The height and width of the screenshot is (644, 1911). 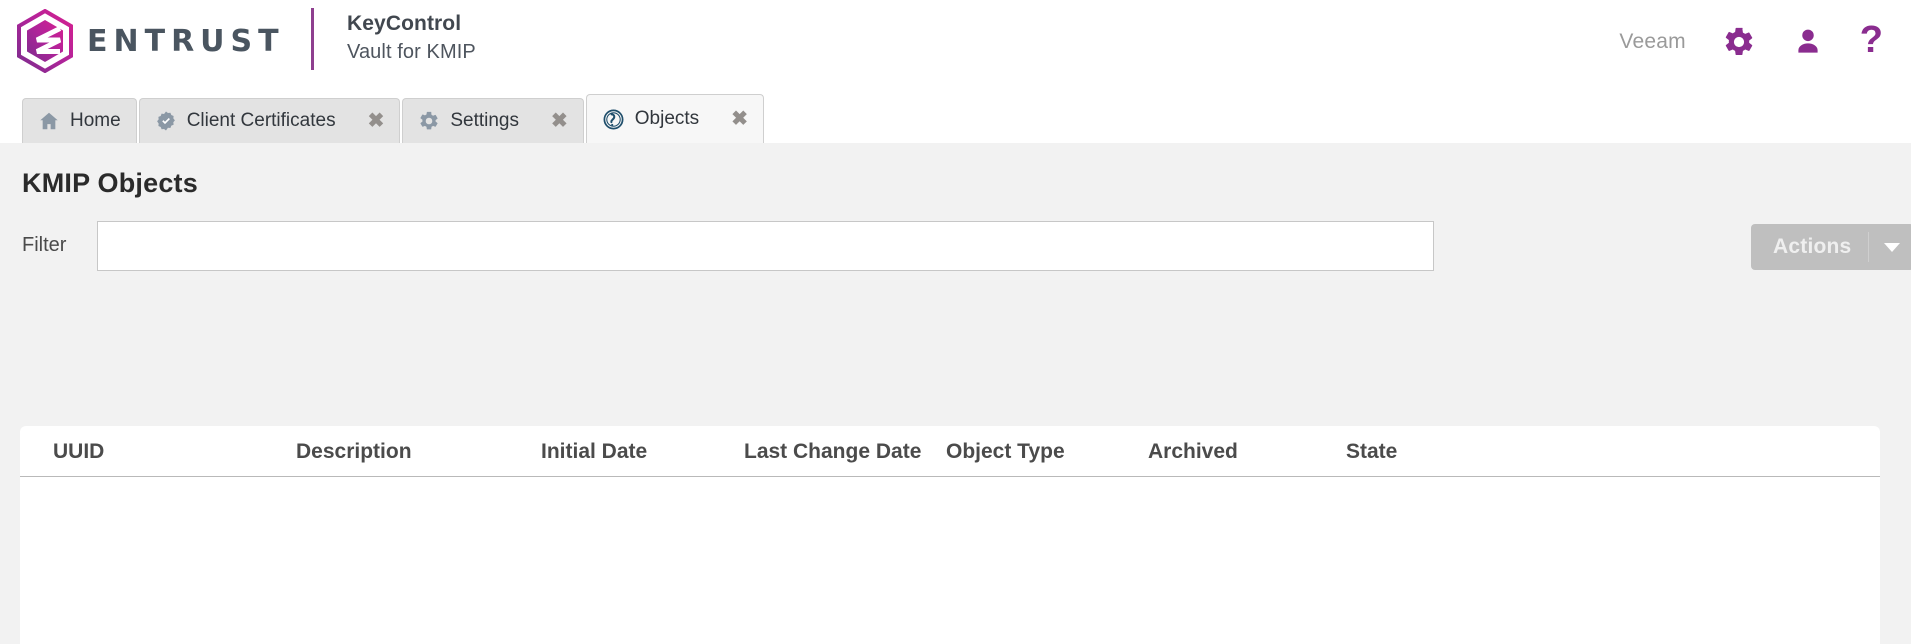 I want to click on help-glyph: ?, so click(x=1871, y=39).